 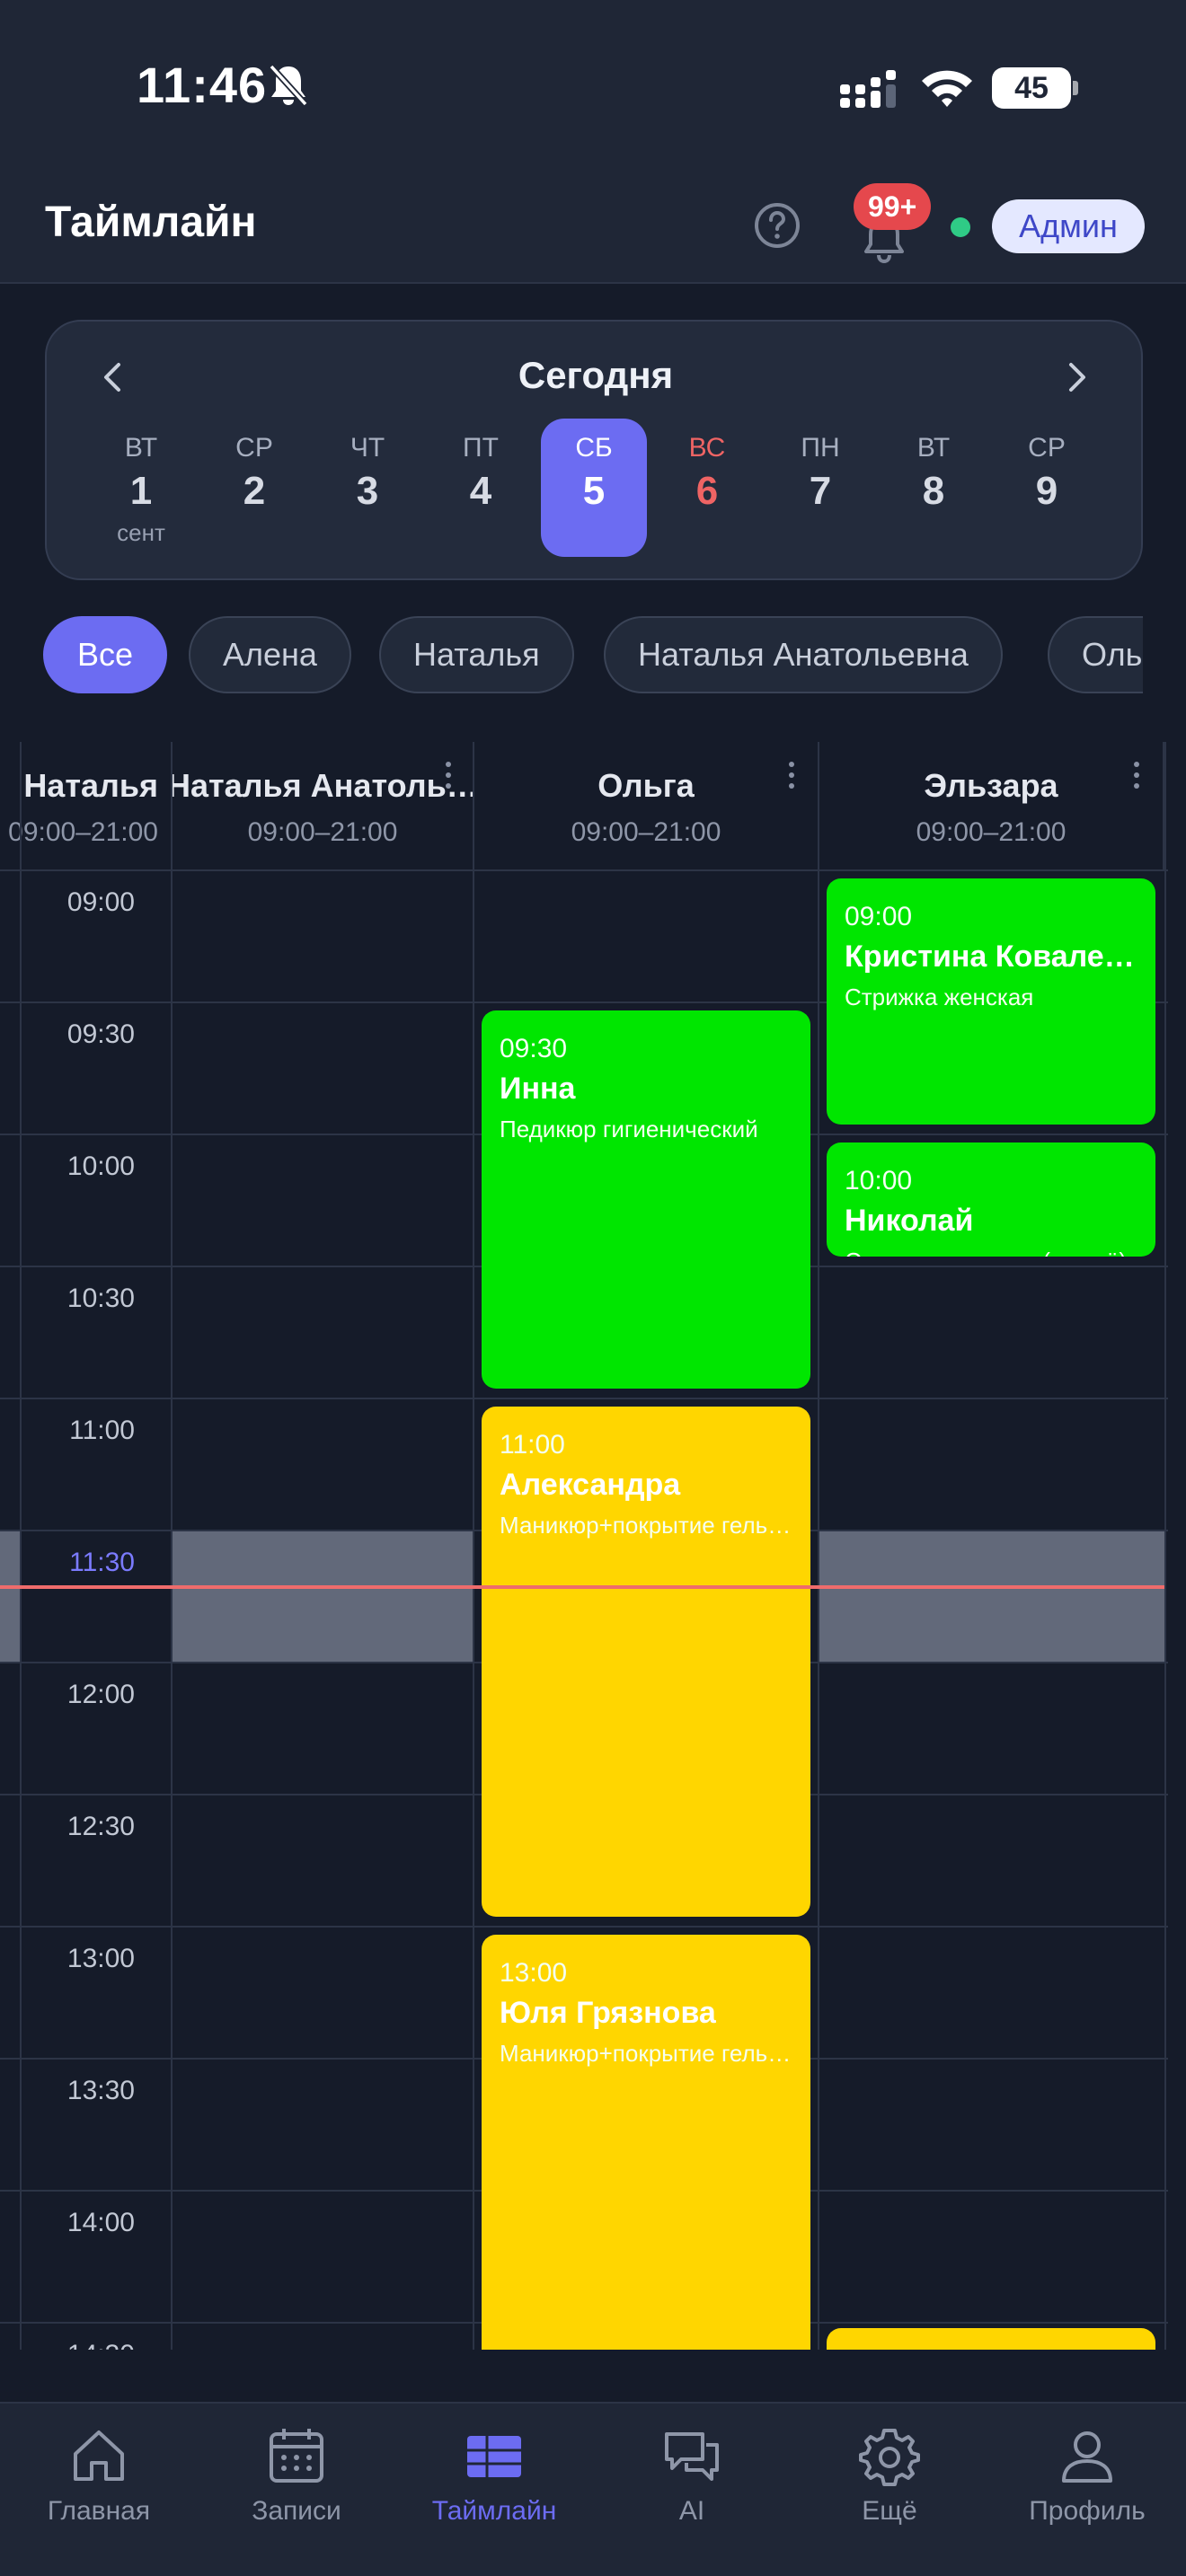 I want to click on time-label: 12:00, so click(x=100, y=1694).